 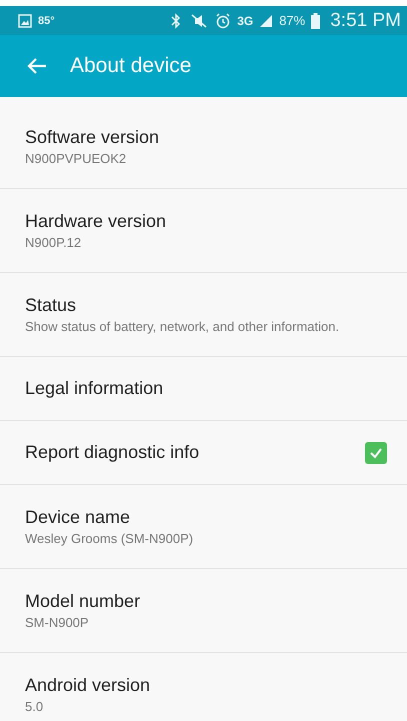 I want to click on item-title: Software version, so click(x=92, y=137).